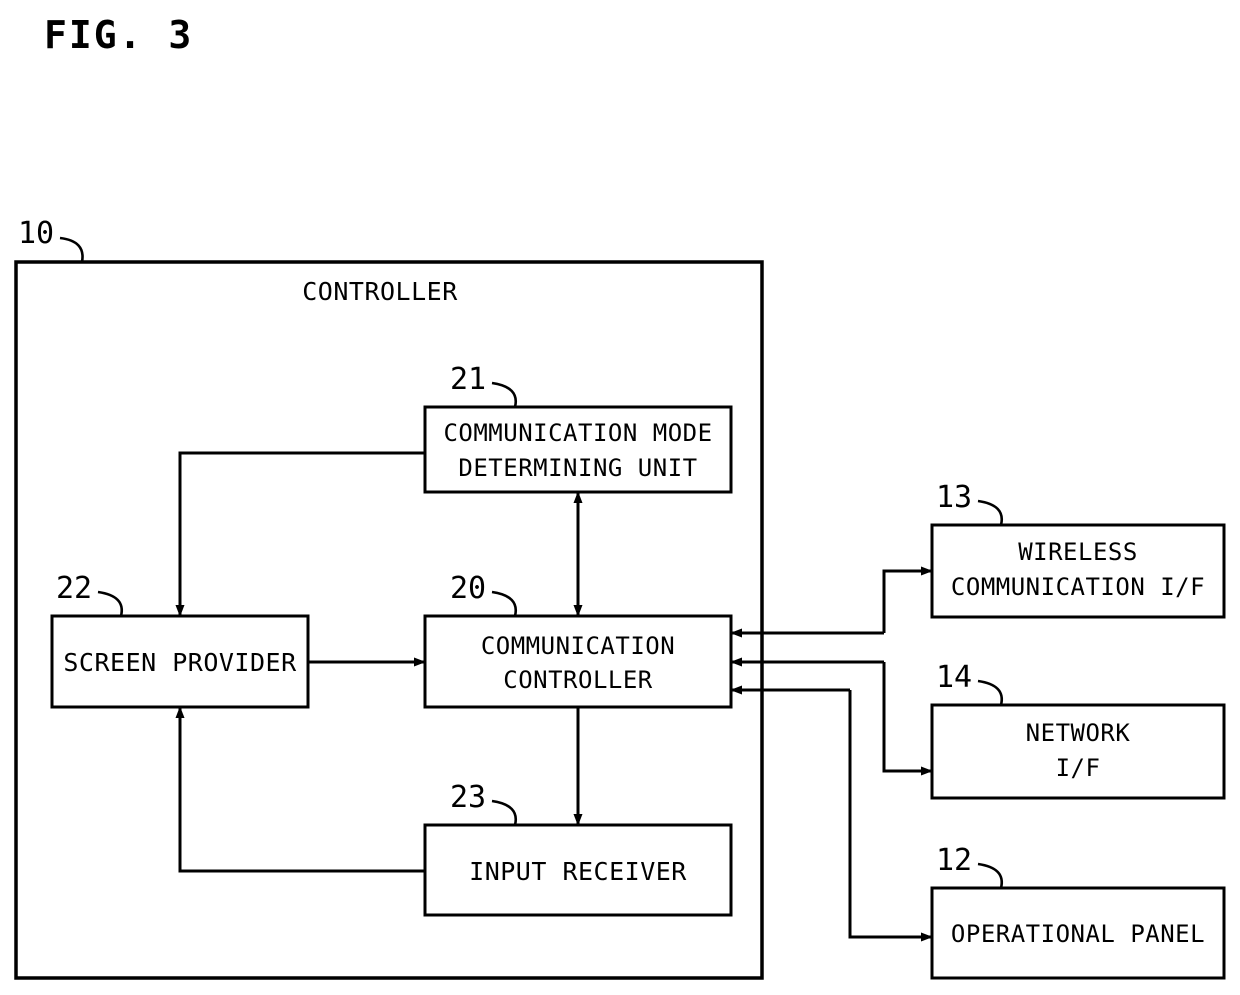  Describe the element at coordinates (577, 433) in the screenshot. I see `block-21-line1: COMMUNICATION MODE` at that location.